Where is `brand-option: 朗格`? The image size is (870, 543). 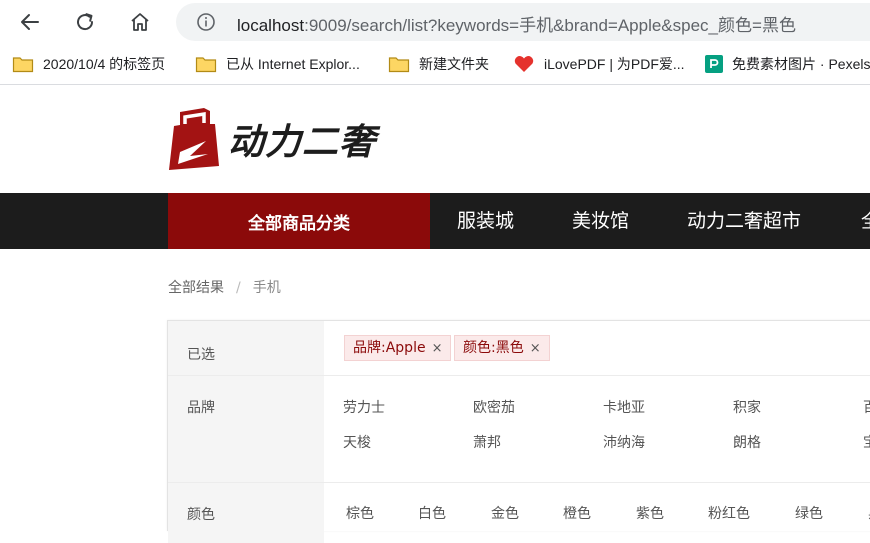
brand-option: 朗格 is located at coordinates (747, 442).